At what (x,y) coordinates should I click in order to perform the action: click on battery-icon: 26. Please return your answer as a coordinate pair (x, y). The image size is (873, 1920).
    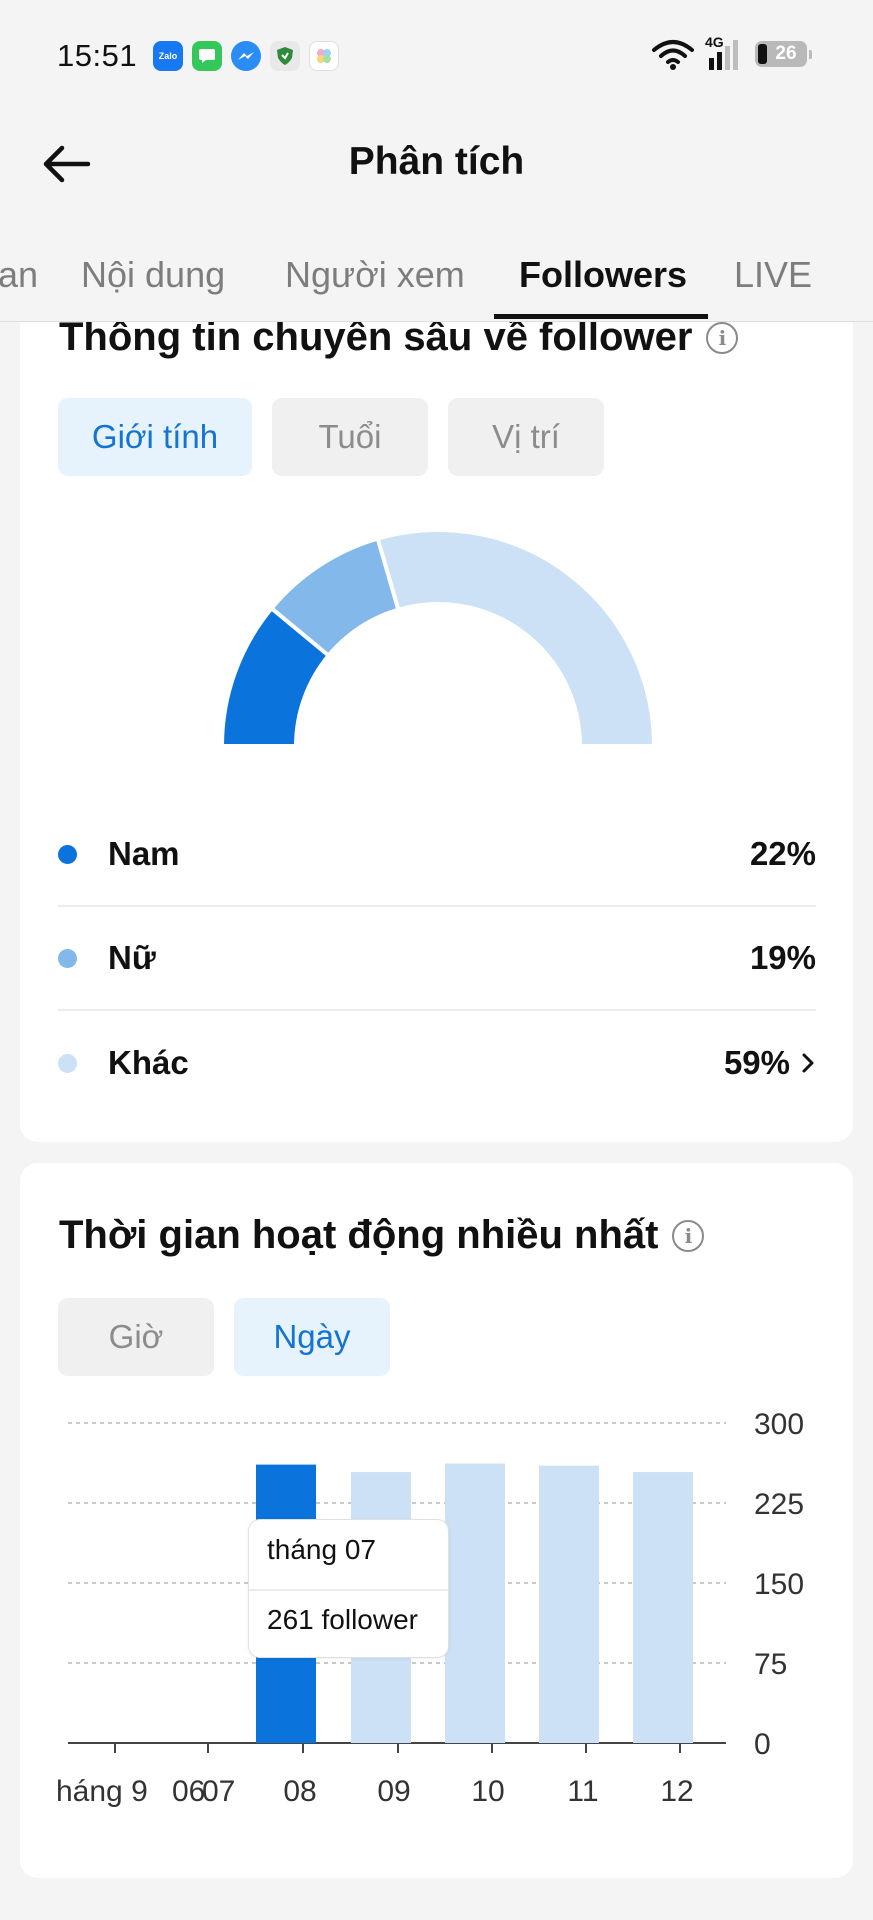
    Looking at the image, I should click on (783, 54).